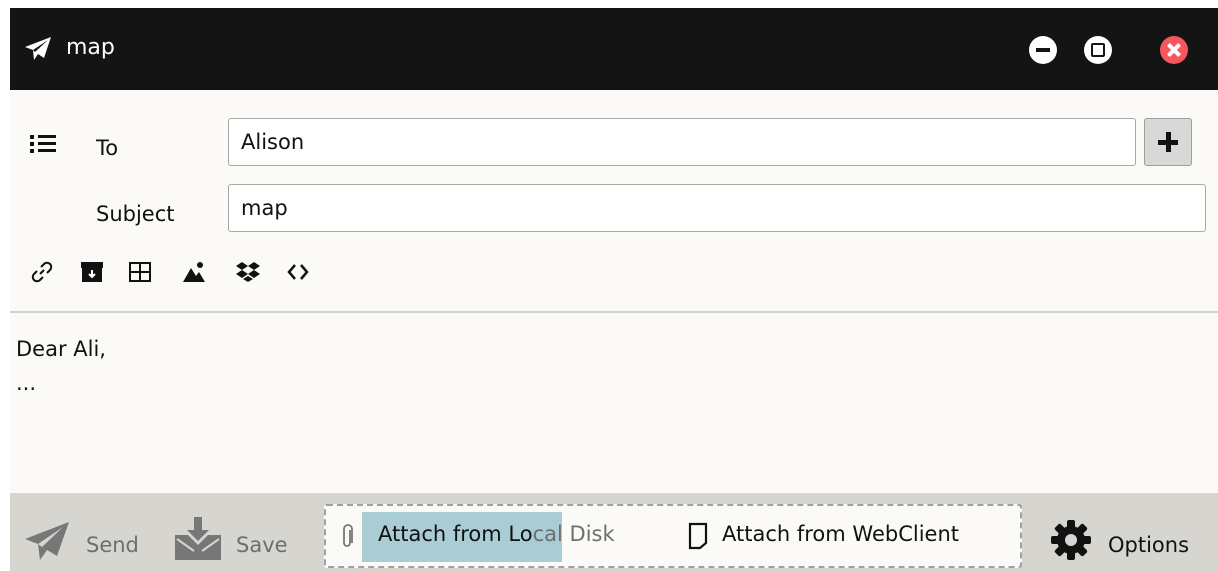 Image resolution: width=1218 pixels, height=571 pixels. Describe the element at coordinates (112, 545) in the screenshot. I see `send-label: Send` at that location.